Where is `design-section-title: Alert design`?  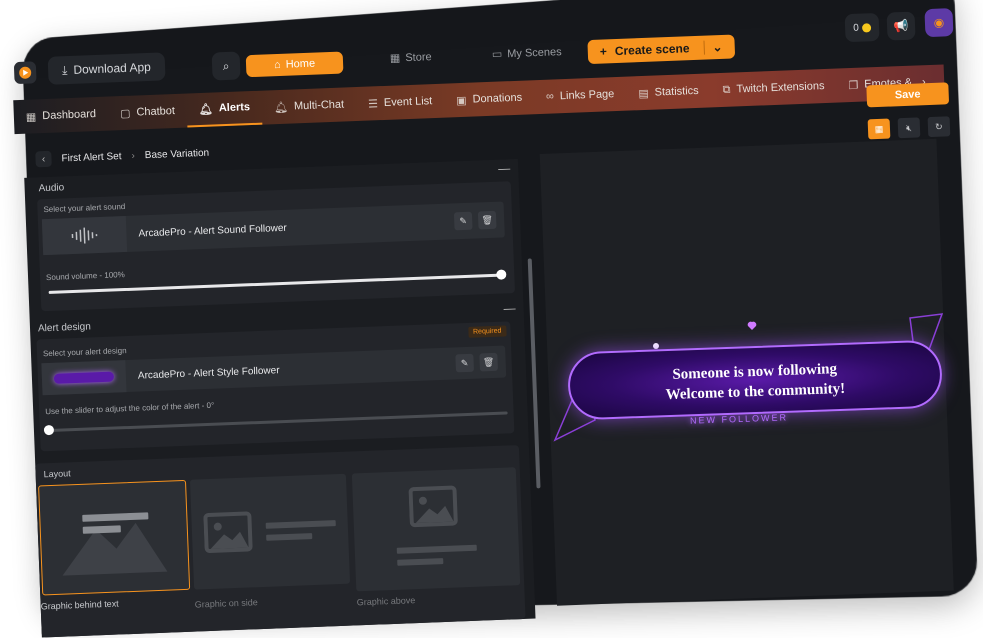
design-section-title: Alert design is located at coordinates (64, 328).